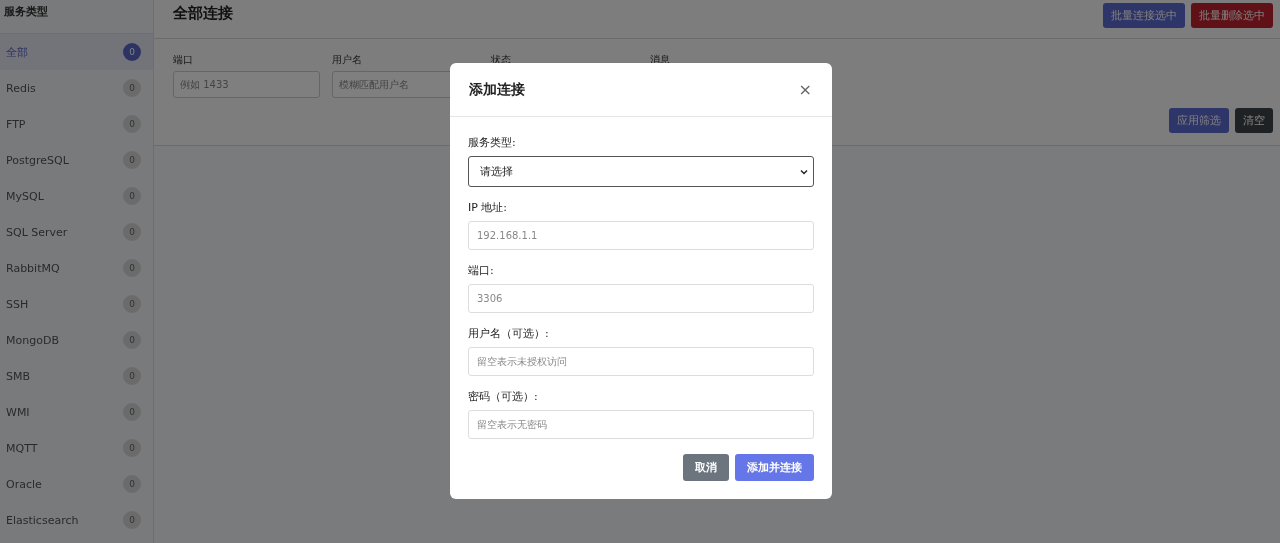 This screenshot has height=543, width=1280. What do you see at coordinates (503, 396) in the screenshot?
I see `field-label: 密码（可选）:` at bounding box center [503, 396].